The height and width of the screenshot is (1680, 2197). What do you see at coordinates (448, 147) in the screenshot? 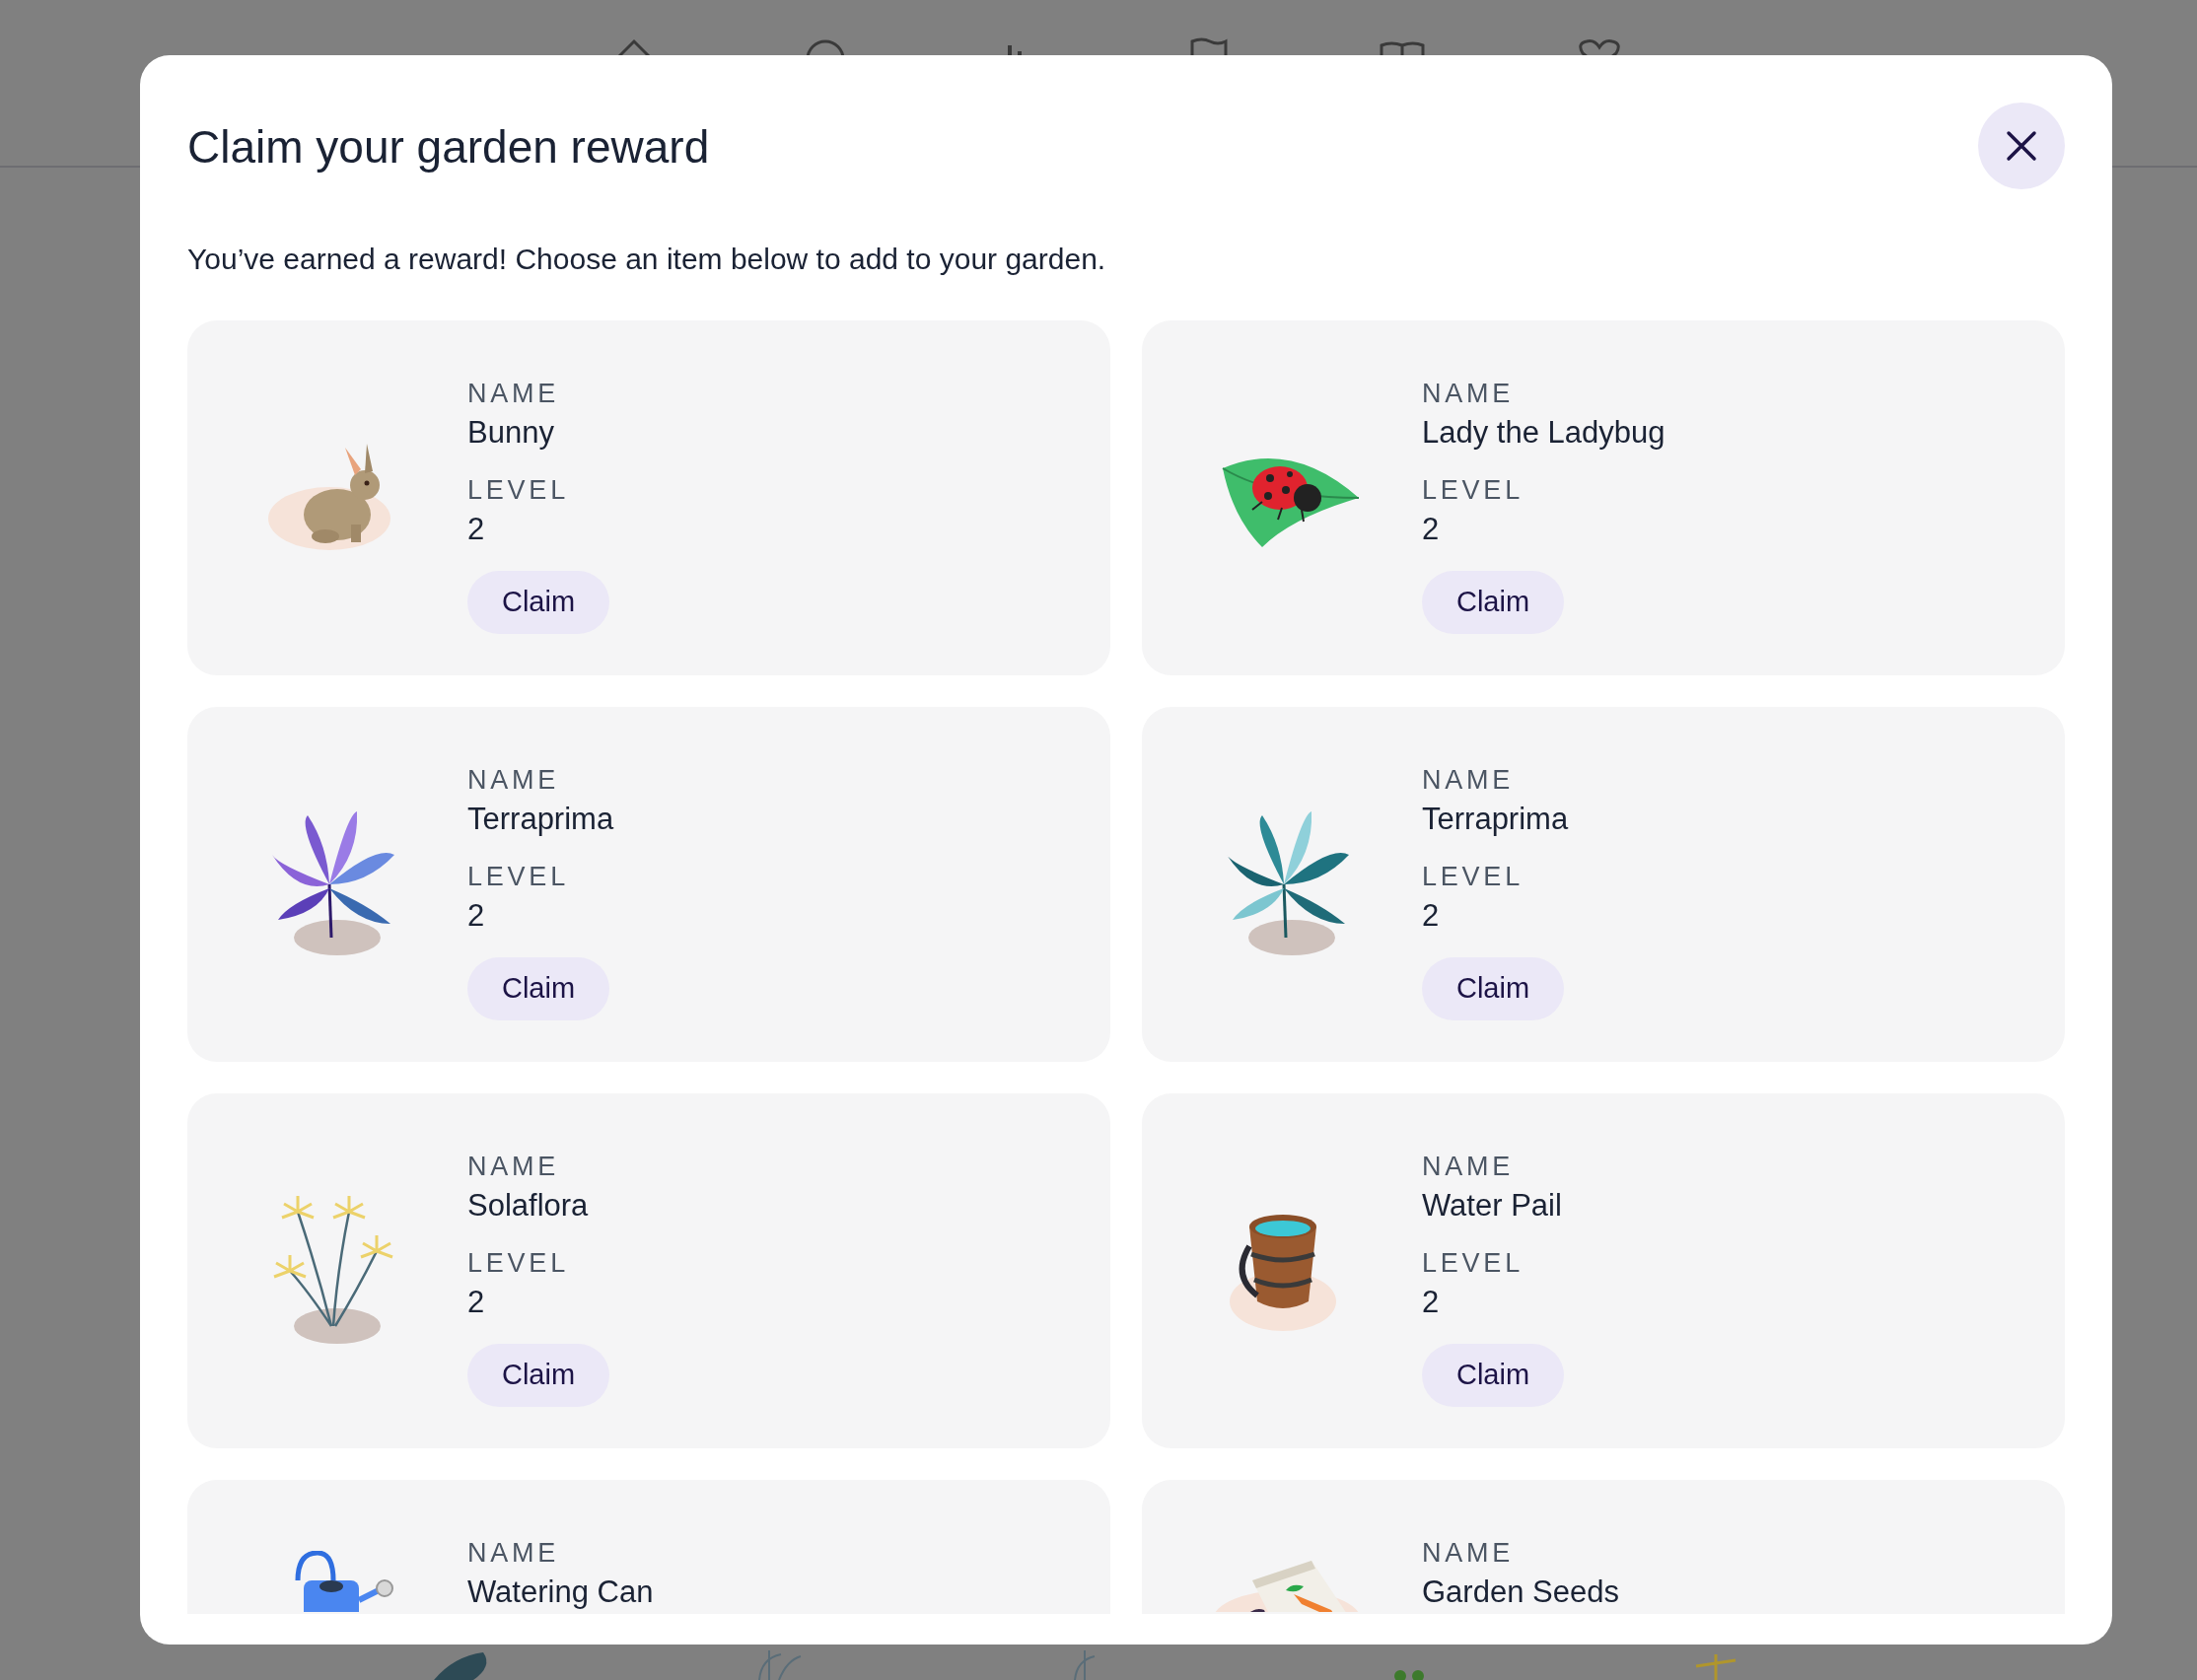
I see `dialog-title: Claim your garden reward` at bounding box center [448, 147].